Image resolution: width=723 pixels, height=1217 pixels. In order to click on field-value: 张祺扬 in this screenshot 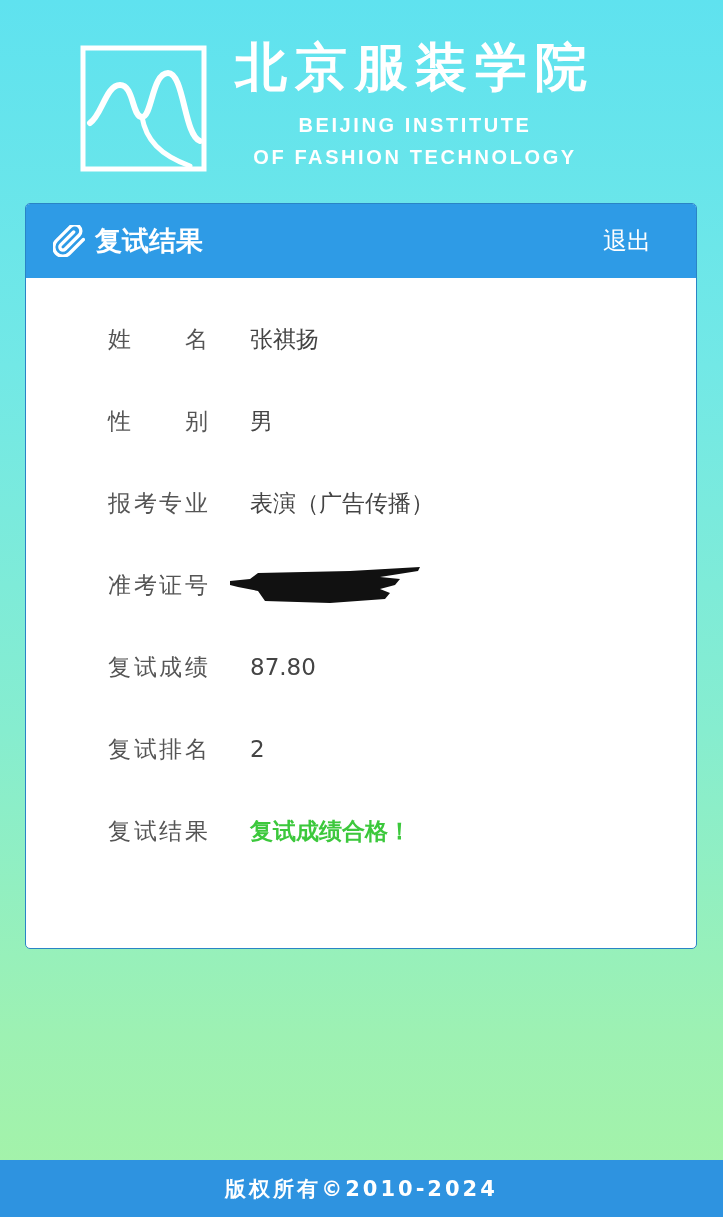, I will do `click(284, 339)`.